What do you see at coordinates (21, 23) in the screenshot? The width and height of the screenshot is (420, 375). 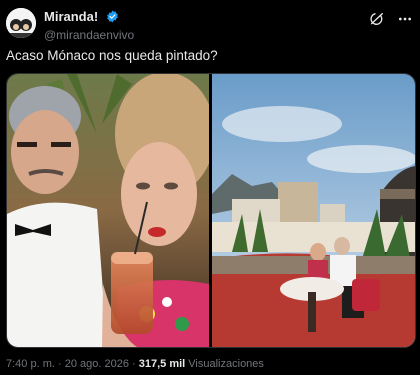 I see `avatar` at bounding box center [21, 23].